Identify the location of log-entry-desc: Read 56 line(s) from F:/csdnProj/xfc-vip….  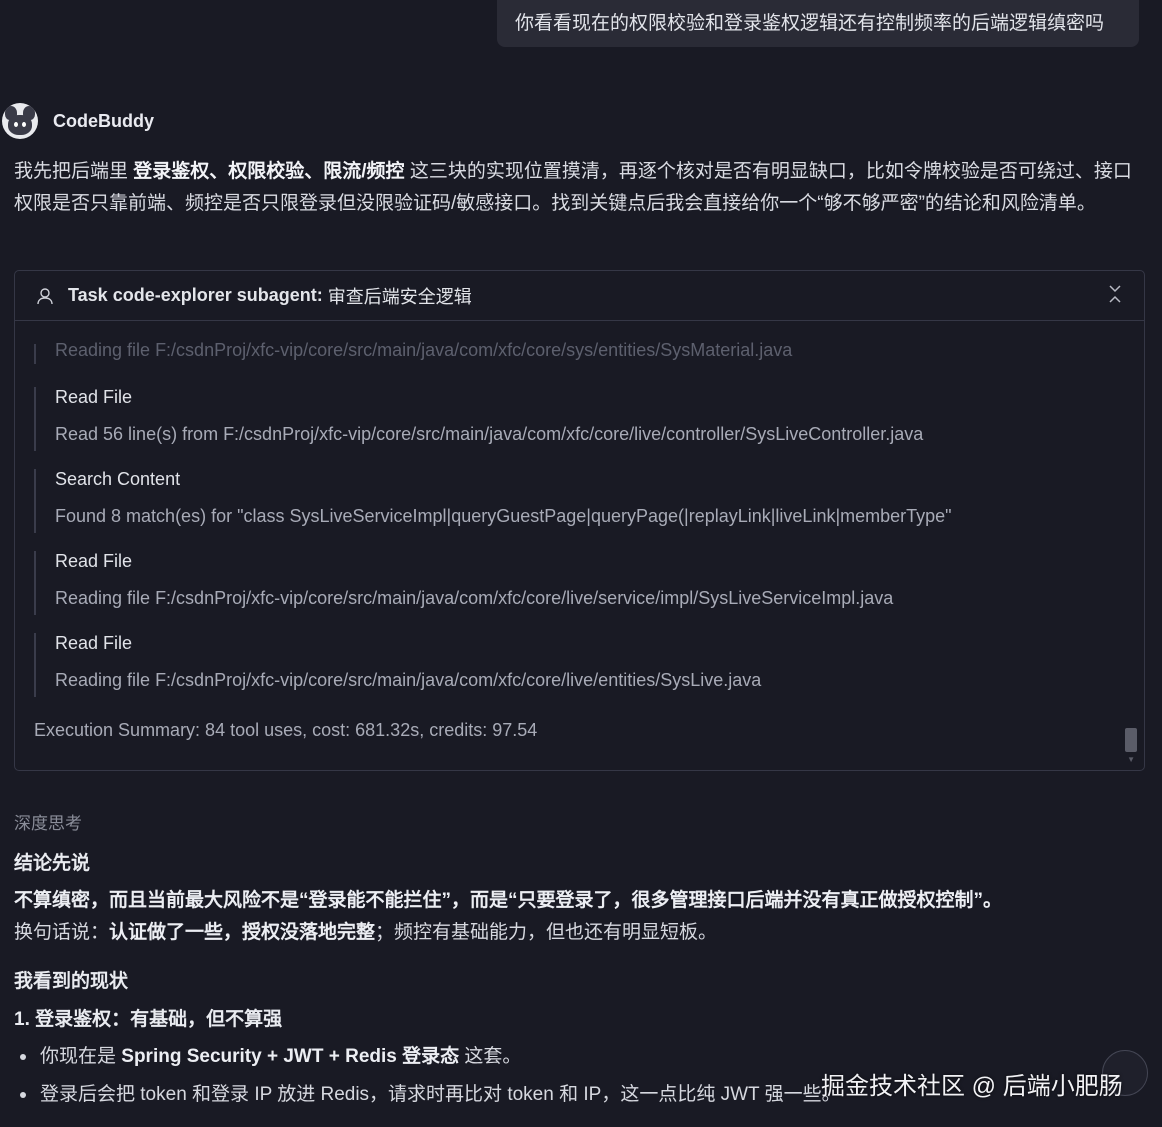
(489, 434).